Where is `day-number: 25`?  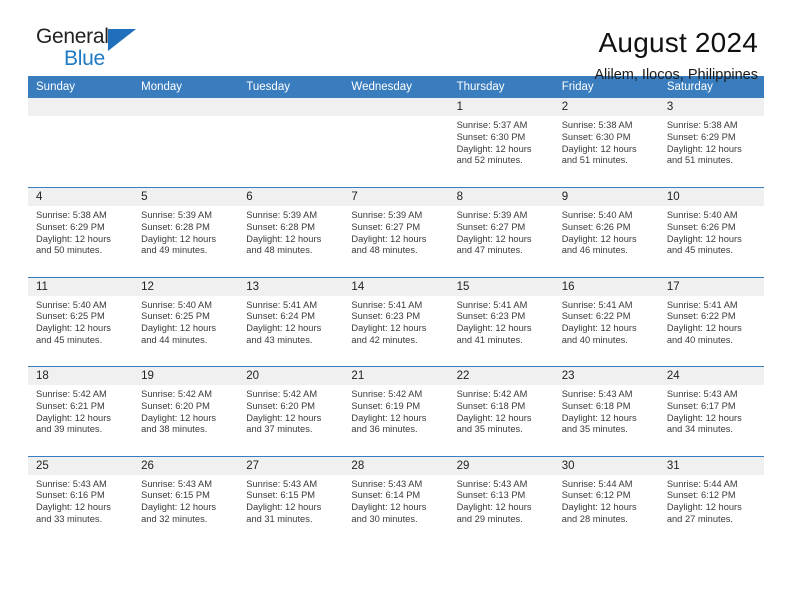
day-number: 25 is located at coordinates (81, 465).